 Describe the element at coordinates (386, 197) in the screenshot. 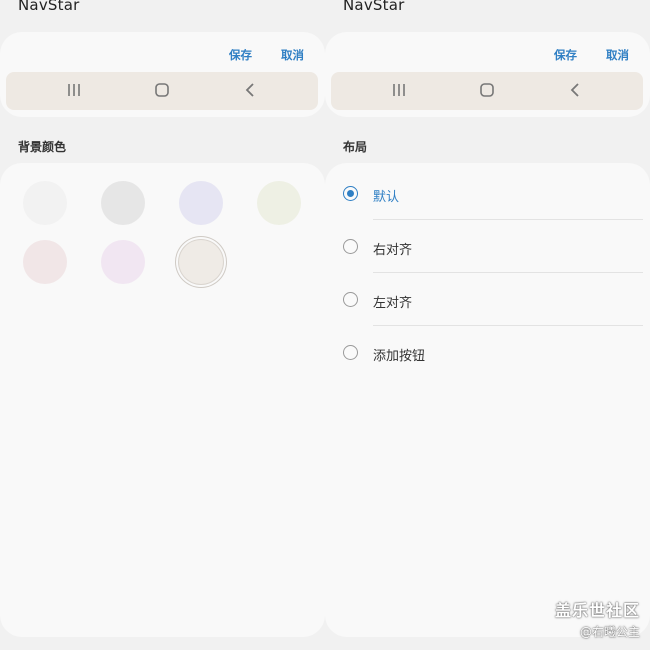

I see `option-label: 默认` at that location.